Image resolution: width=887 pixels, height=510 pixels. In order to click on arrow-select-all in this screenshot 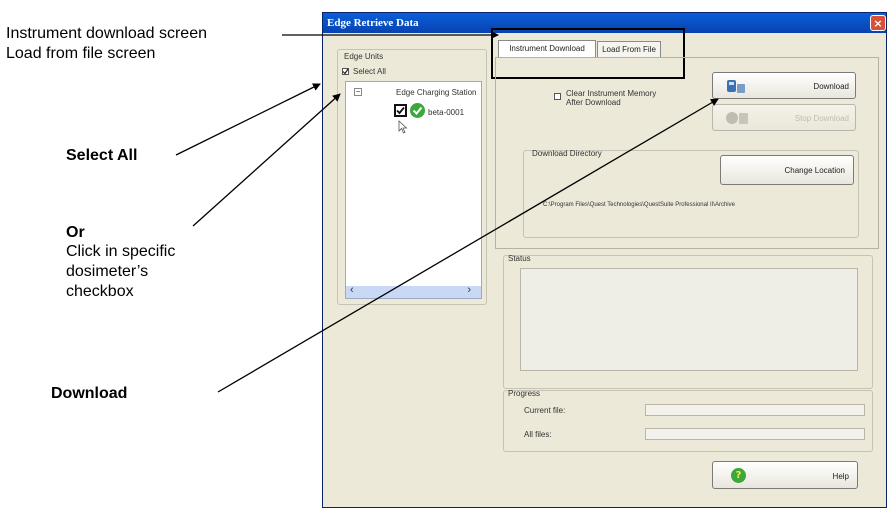, I will do `click(248, 119)`.